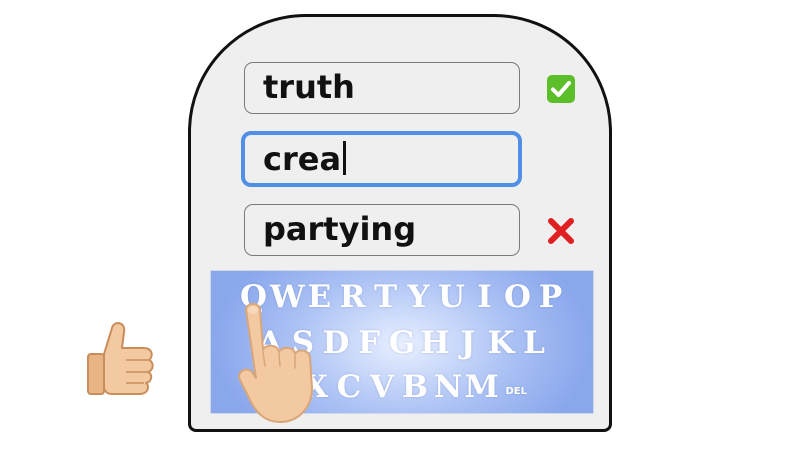 This screenshot has width=800, height=450. I want to click on key-v: V, so click(382, 387).